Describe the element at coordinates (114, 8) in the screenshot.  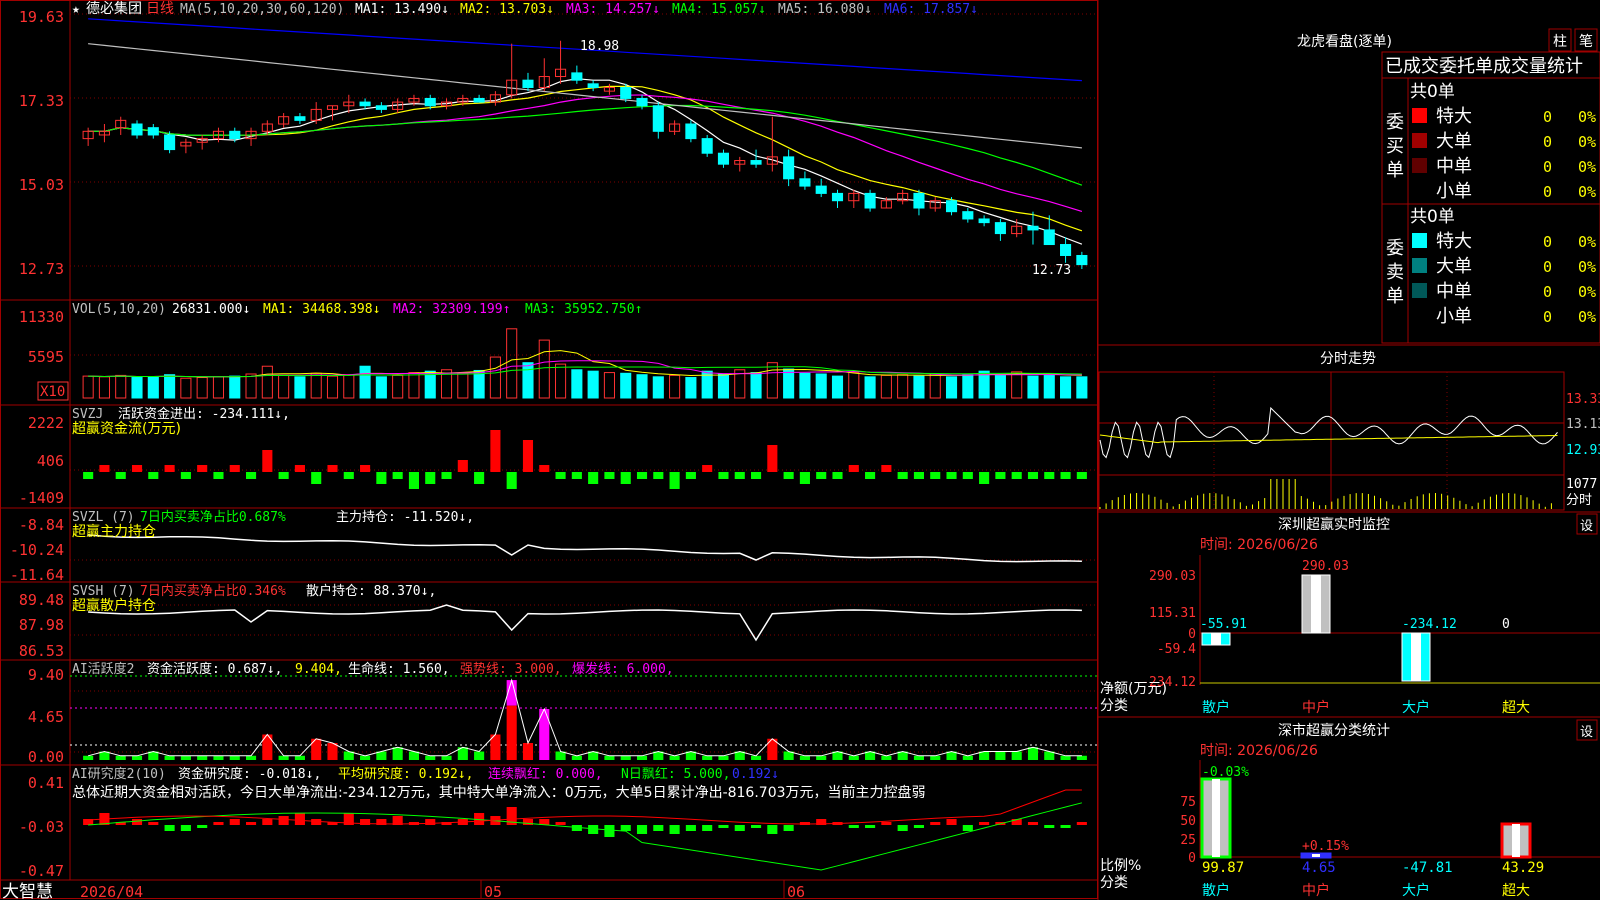
I see `stock-name: 德必集团` at that location.